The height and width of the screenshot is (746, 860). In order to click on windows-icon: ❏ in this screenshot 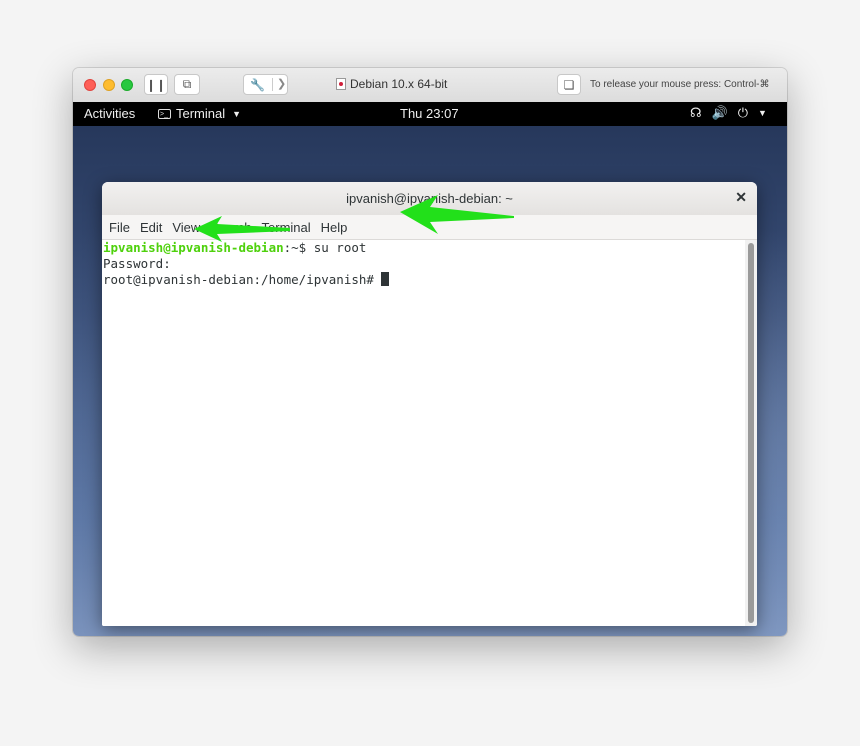, I will do `click(569, 84)`.